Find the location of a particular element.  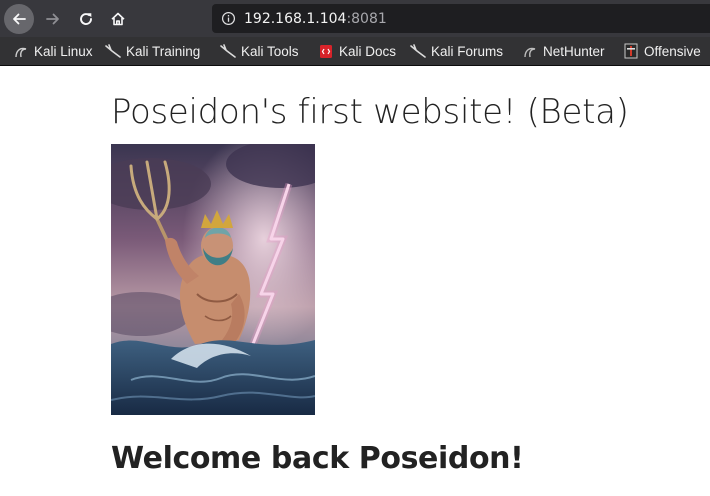

browser-toolbar: 192.168.1.104:8081 is located at coordinates (355, 18).